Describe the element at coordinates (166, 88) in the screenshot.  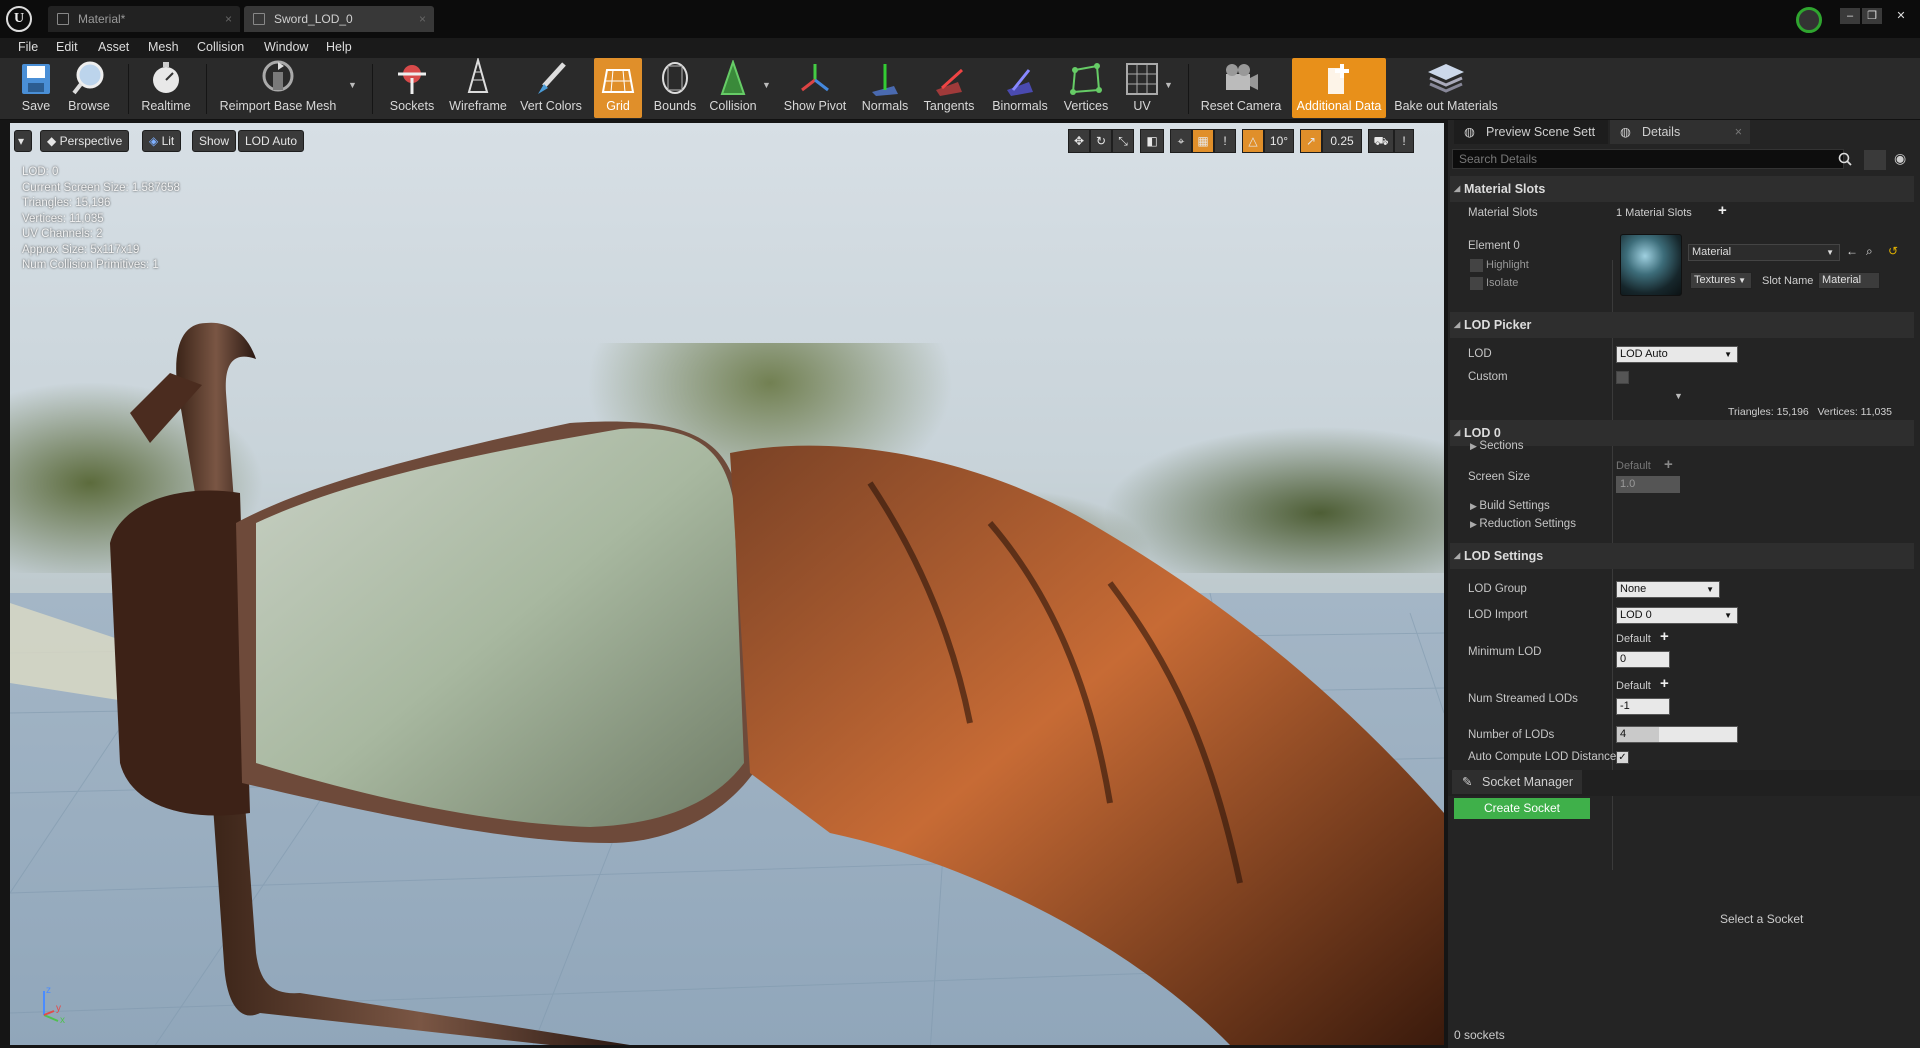
I see `realtime-button: Realtime` at that location.